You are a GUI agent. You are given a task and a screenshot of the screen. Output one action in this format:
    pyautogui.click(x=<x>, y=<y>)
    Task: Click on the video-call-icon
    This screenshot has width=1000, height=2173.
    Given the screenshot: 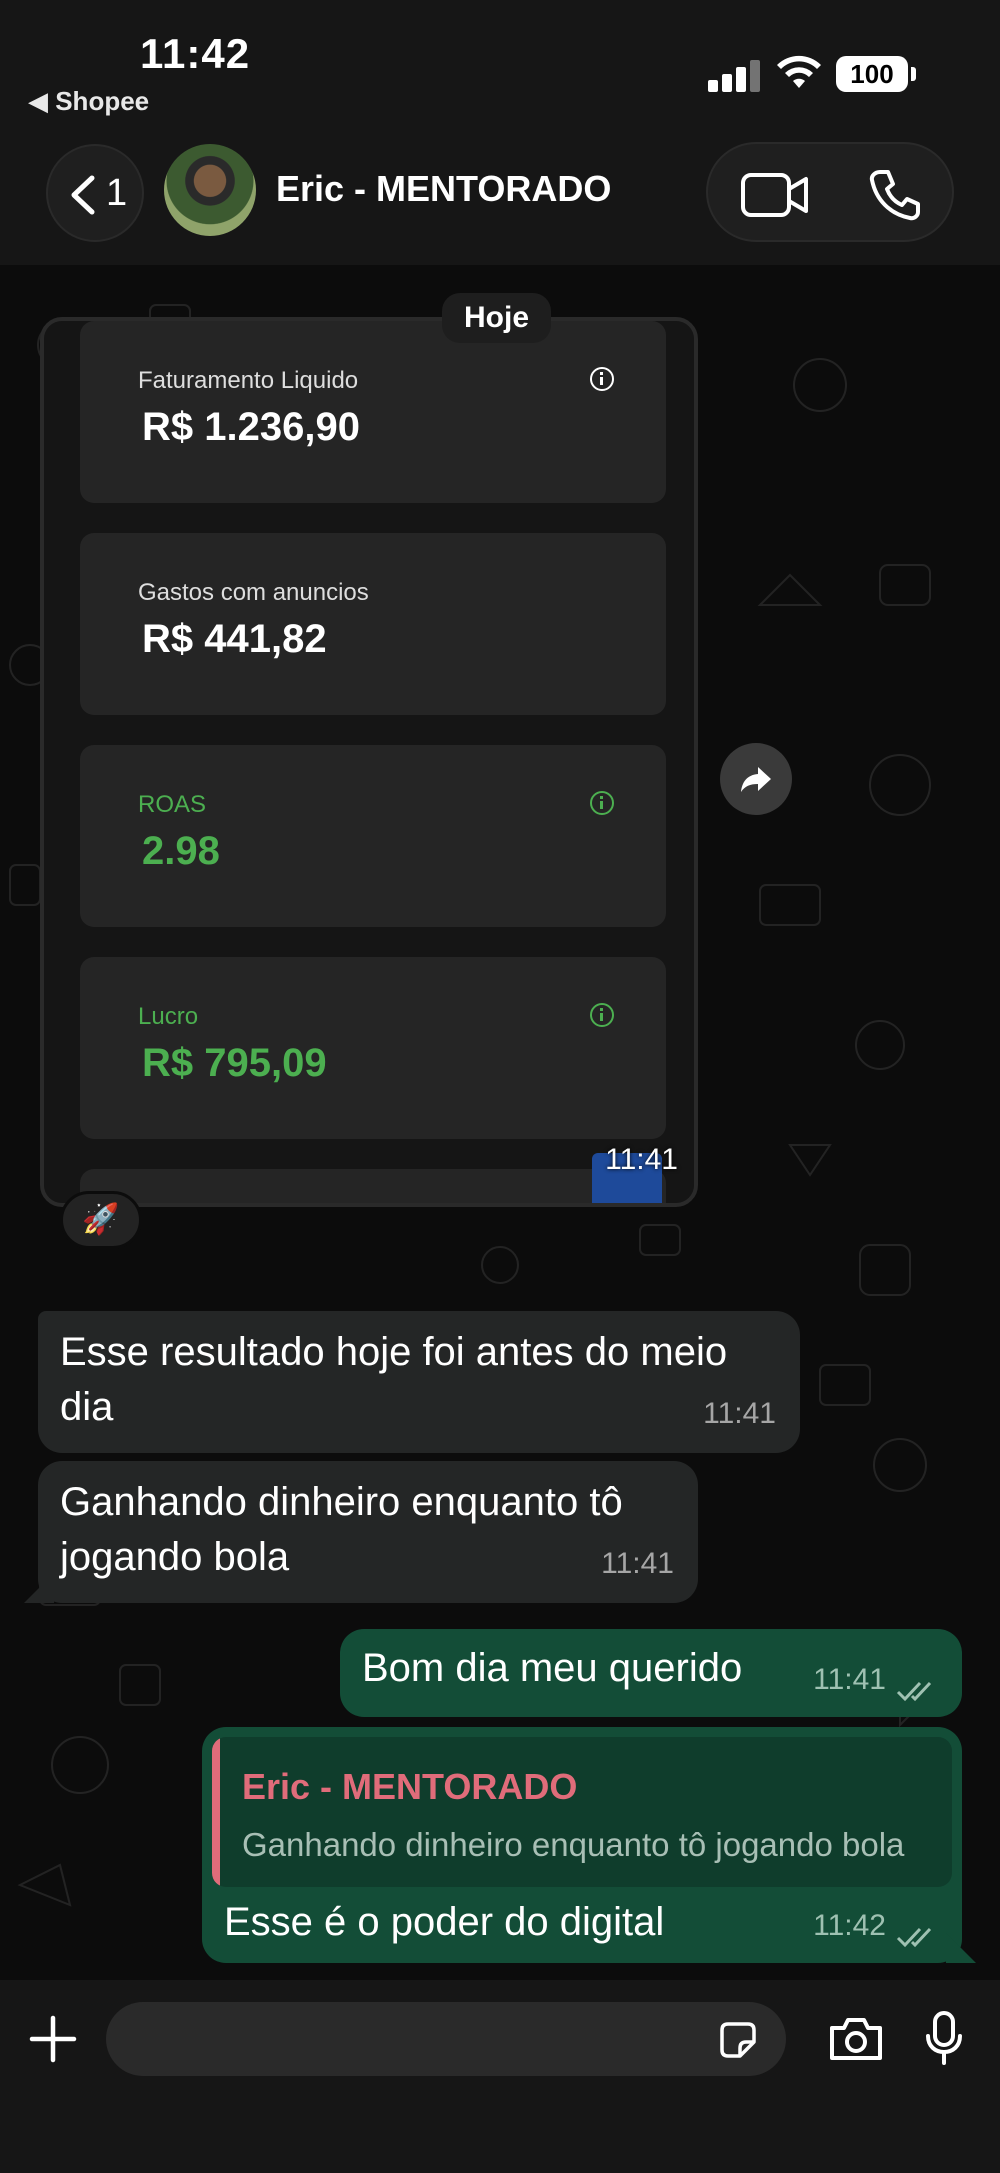 What is the action you would take?
    pyautogui.click(x=775, y=195)
    